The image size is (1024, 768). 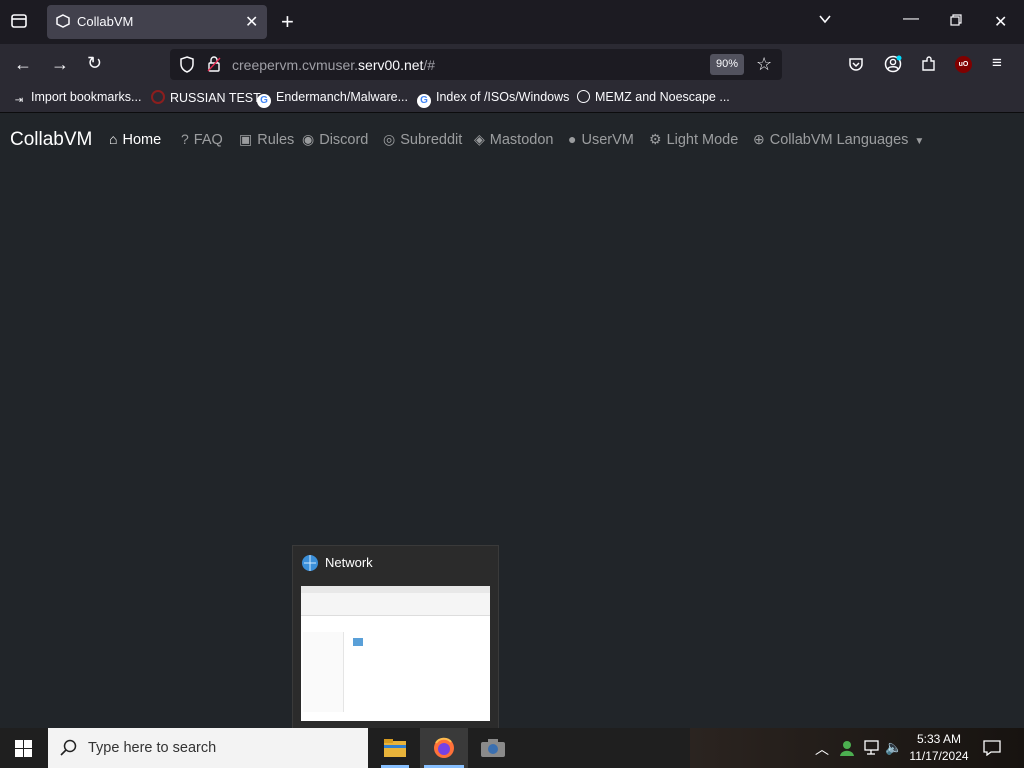 I want to click on globe-icon: ⊕, so click(x=759, y=139).